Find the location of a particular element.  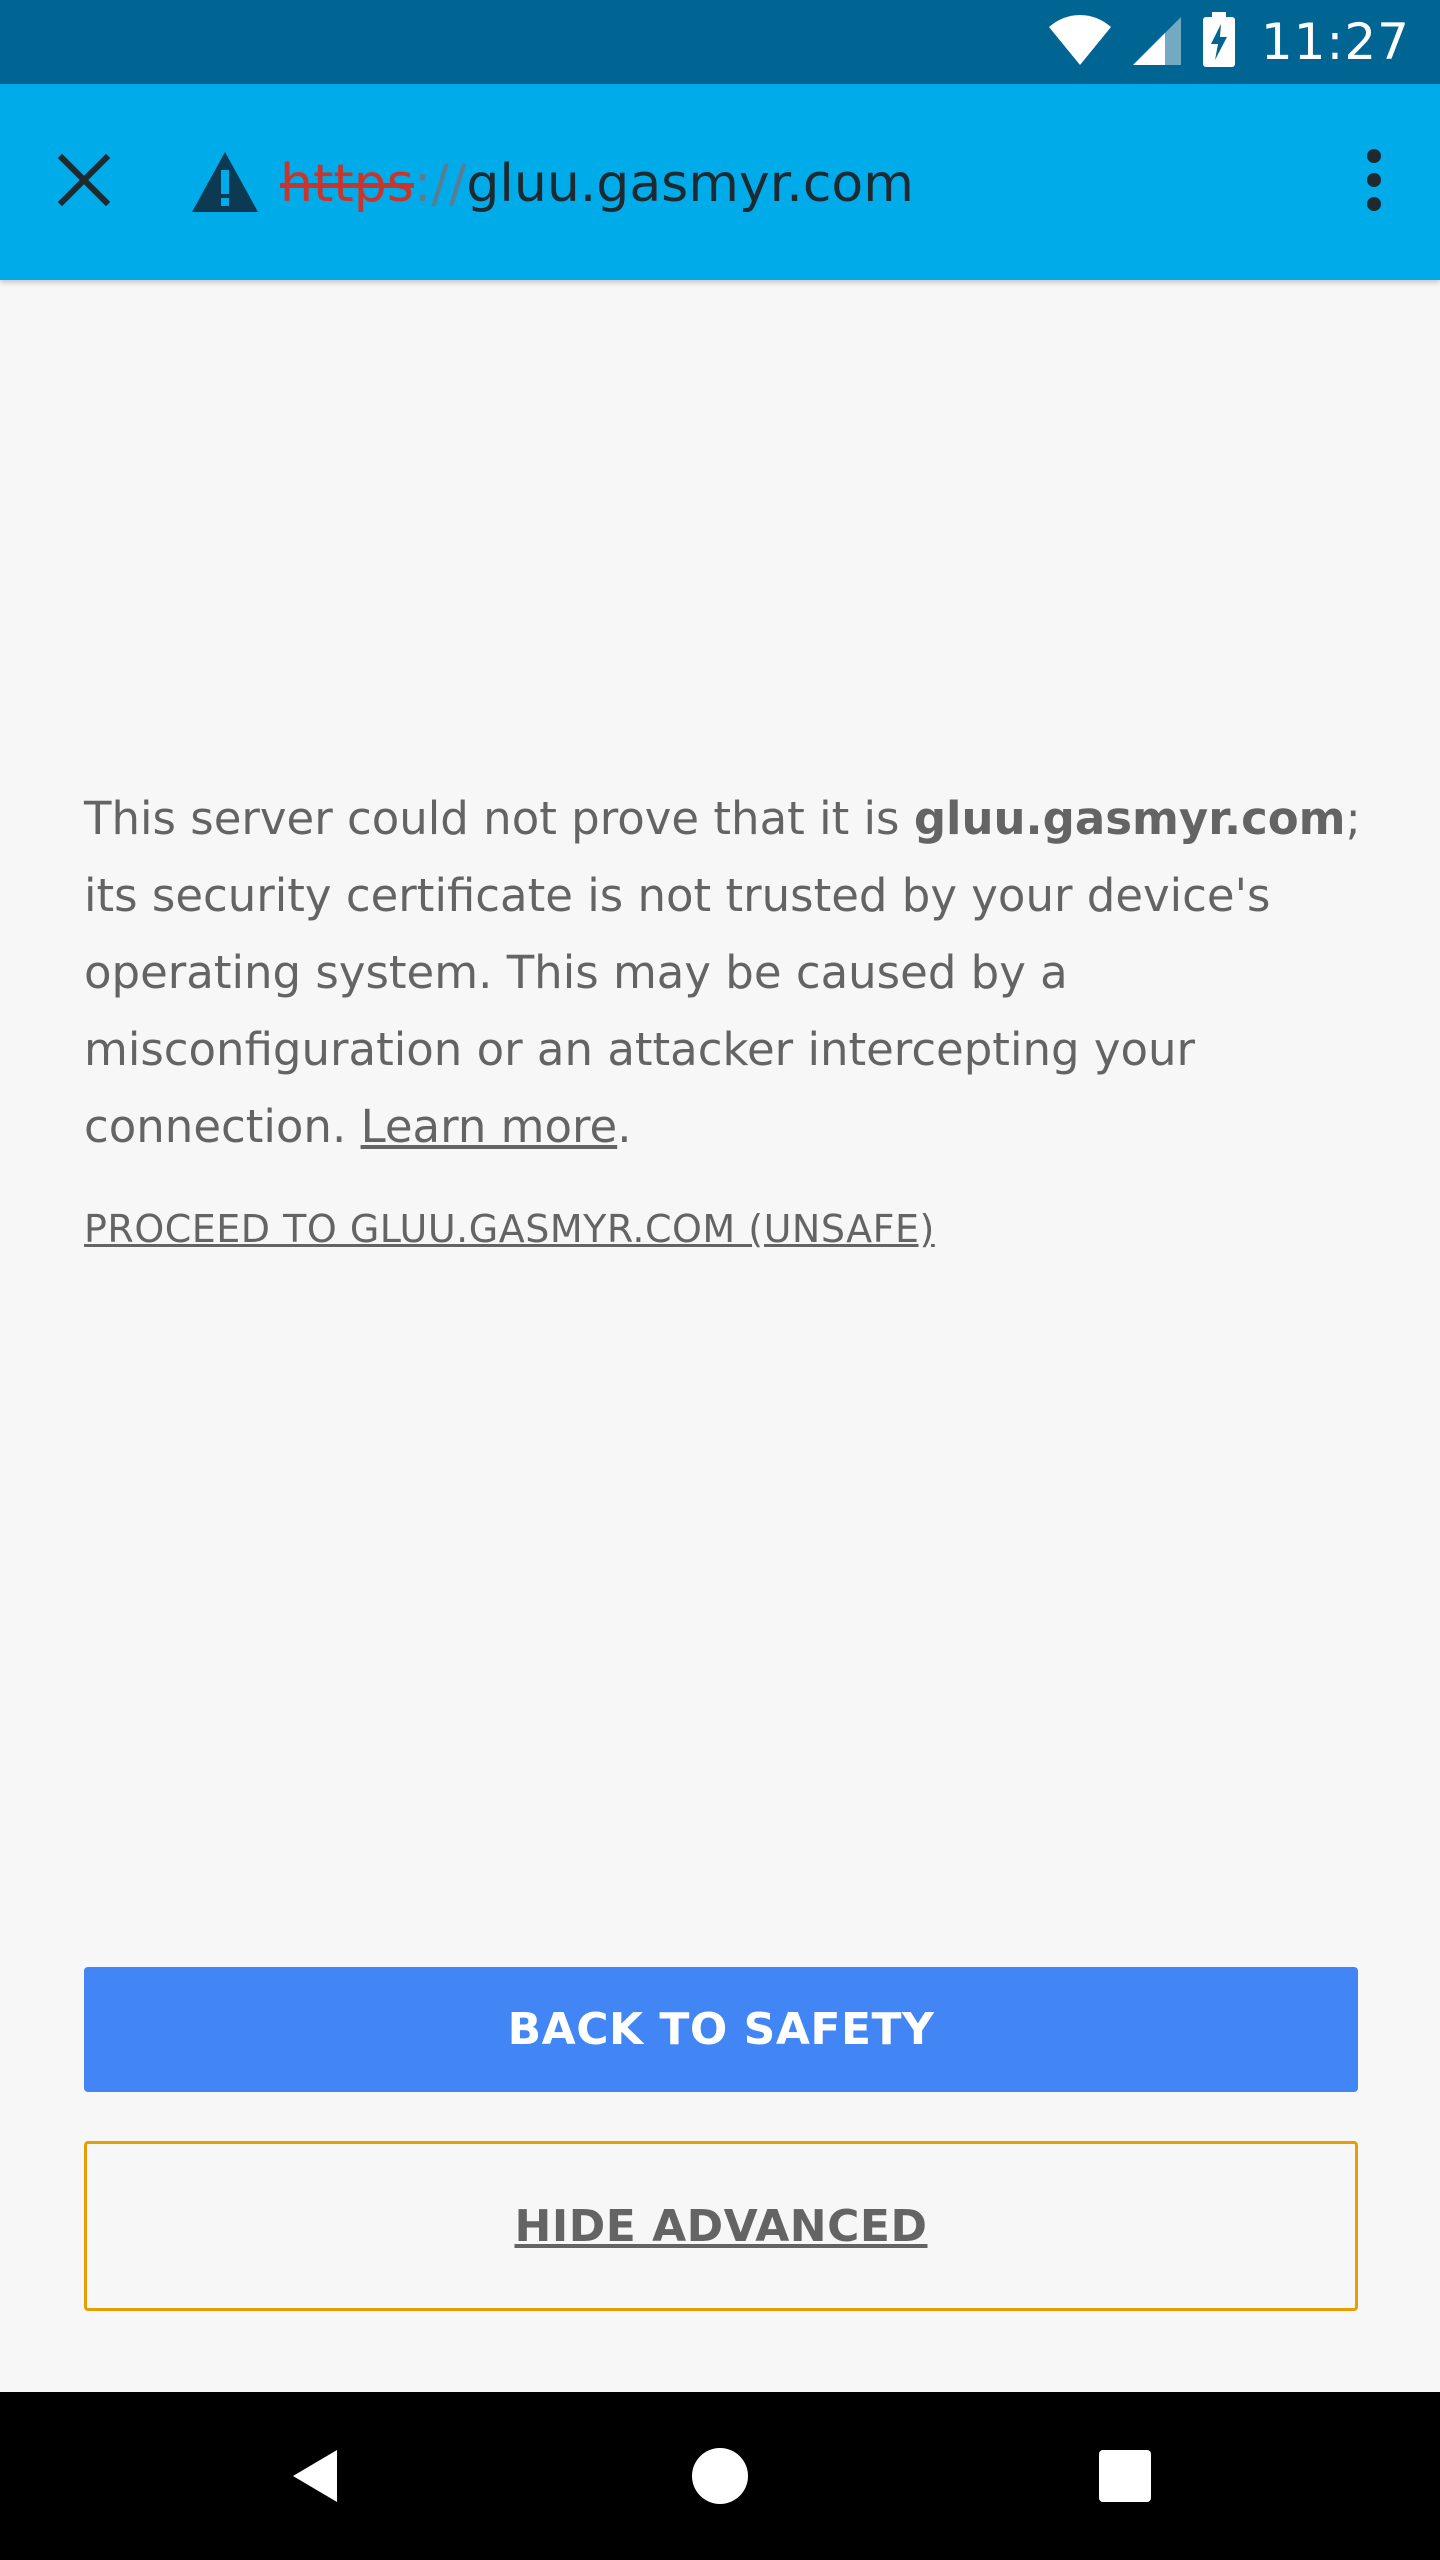

wifi-icon is located at coordinates (1080, 42).